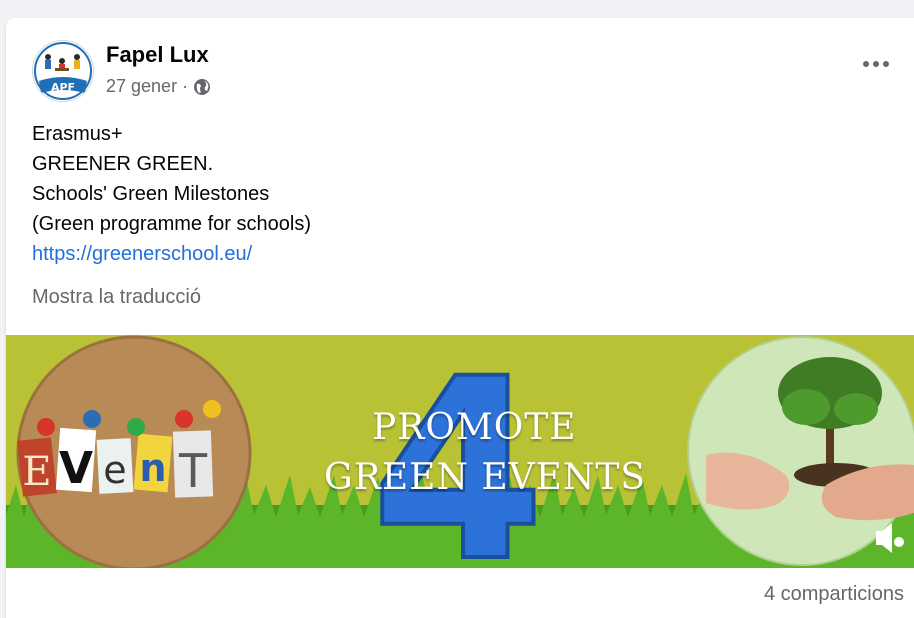 This screenshot has height=618, width=914. Describe the element at coordinates (157, 55) in the screenshot. I see `author-name: Fapel Lux` at that location.